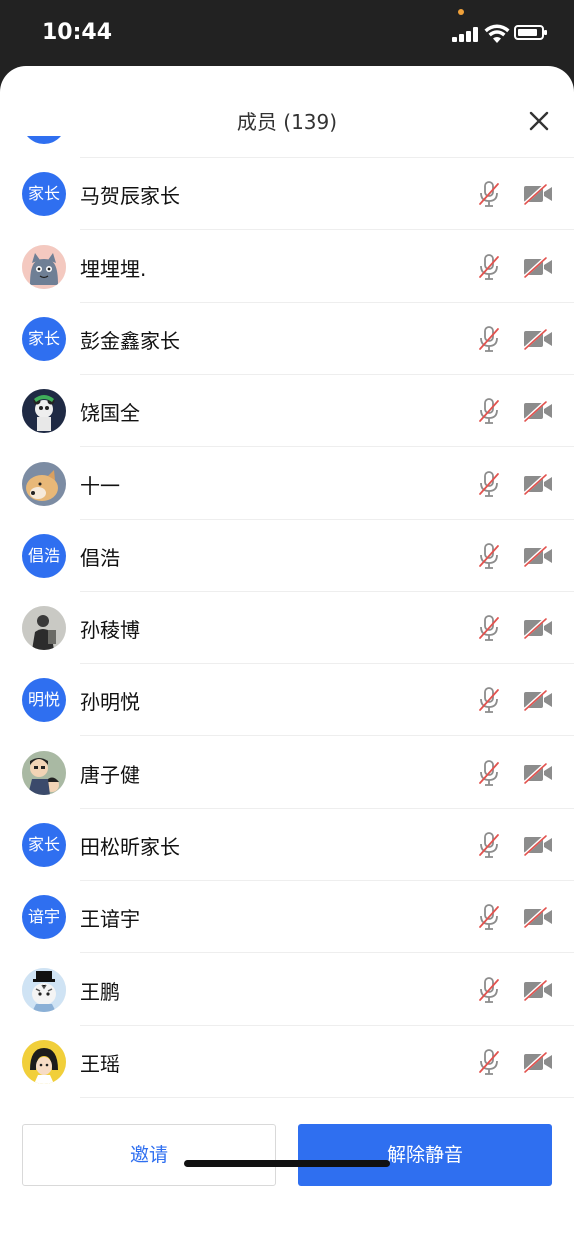 The image size is (574, 1244). I want to click on member-name: 田松昕家长, so click(130, 847).